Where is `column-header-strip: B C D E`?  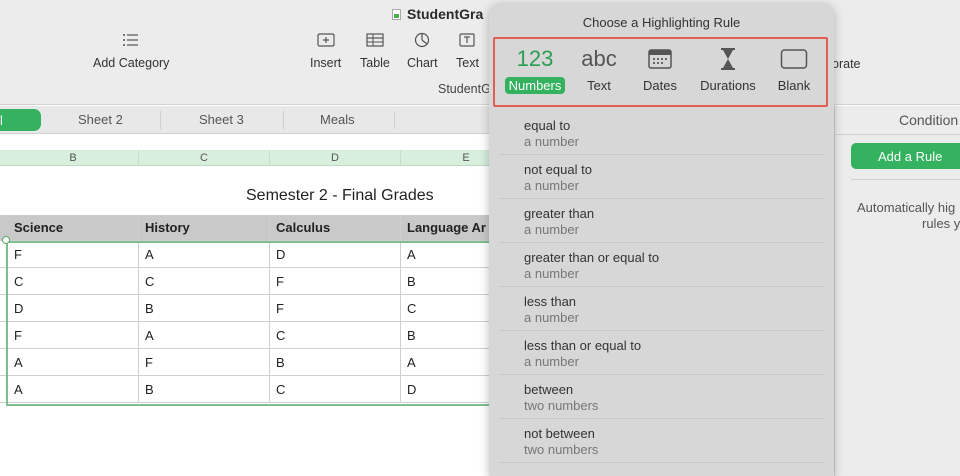
column-header-strip: B C D E is located at coordinates (266, 158).